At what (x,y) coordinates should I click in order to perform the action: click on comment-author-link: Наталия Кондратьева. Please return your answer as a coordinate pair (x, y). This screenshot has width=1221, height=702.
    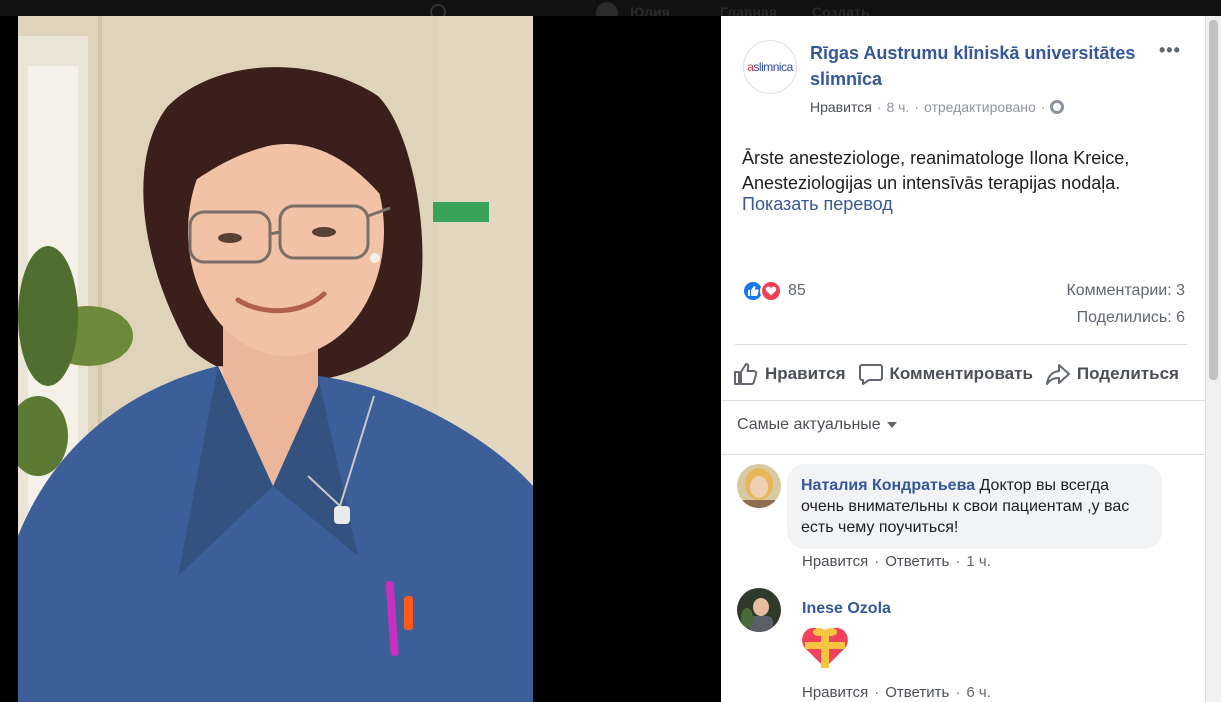
    Looking at the image, I should click on (888, 485).